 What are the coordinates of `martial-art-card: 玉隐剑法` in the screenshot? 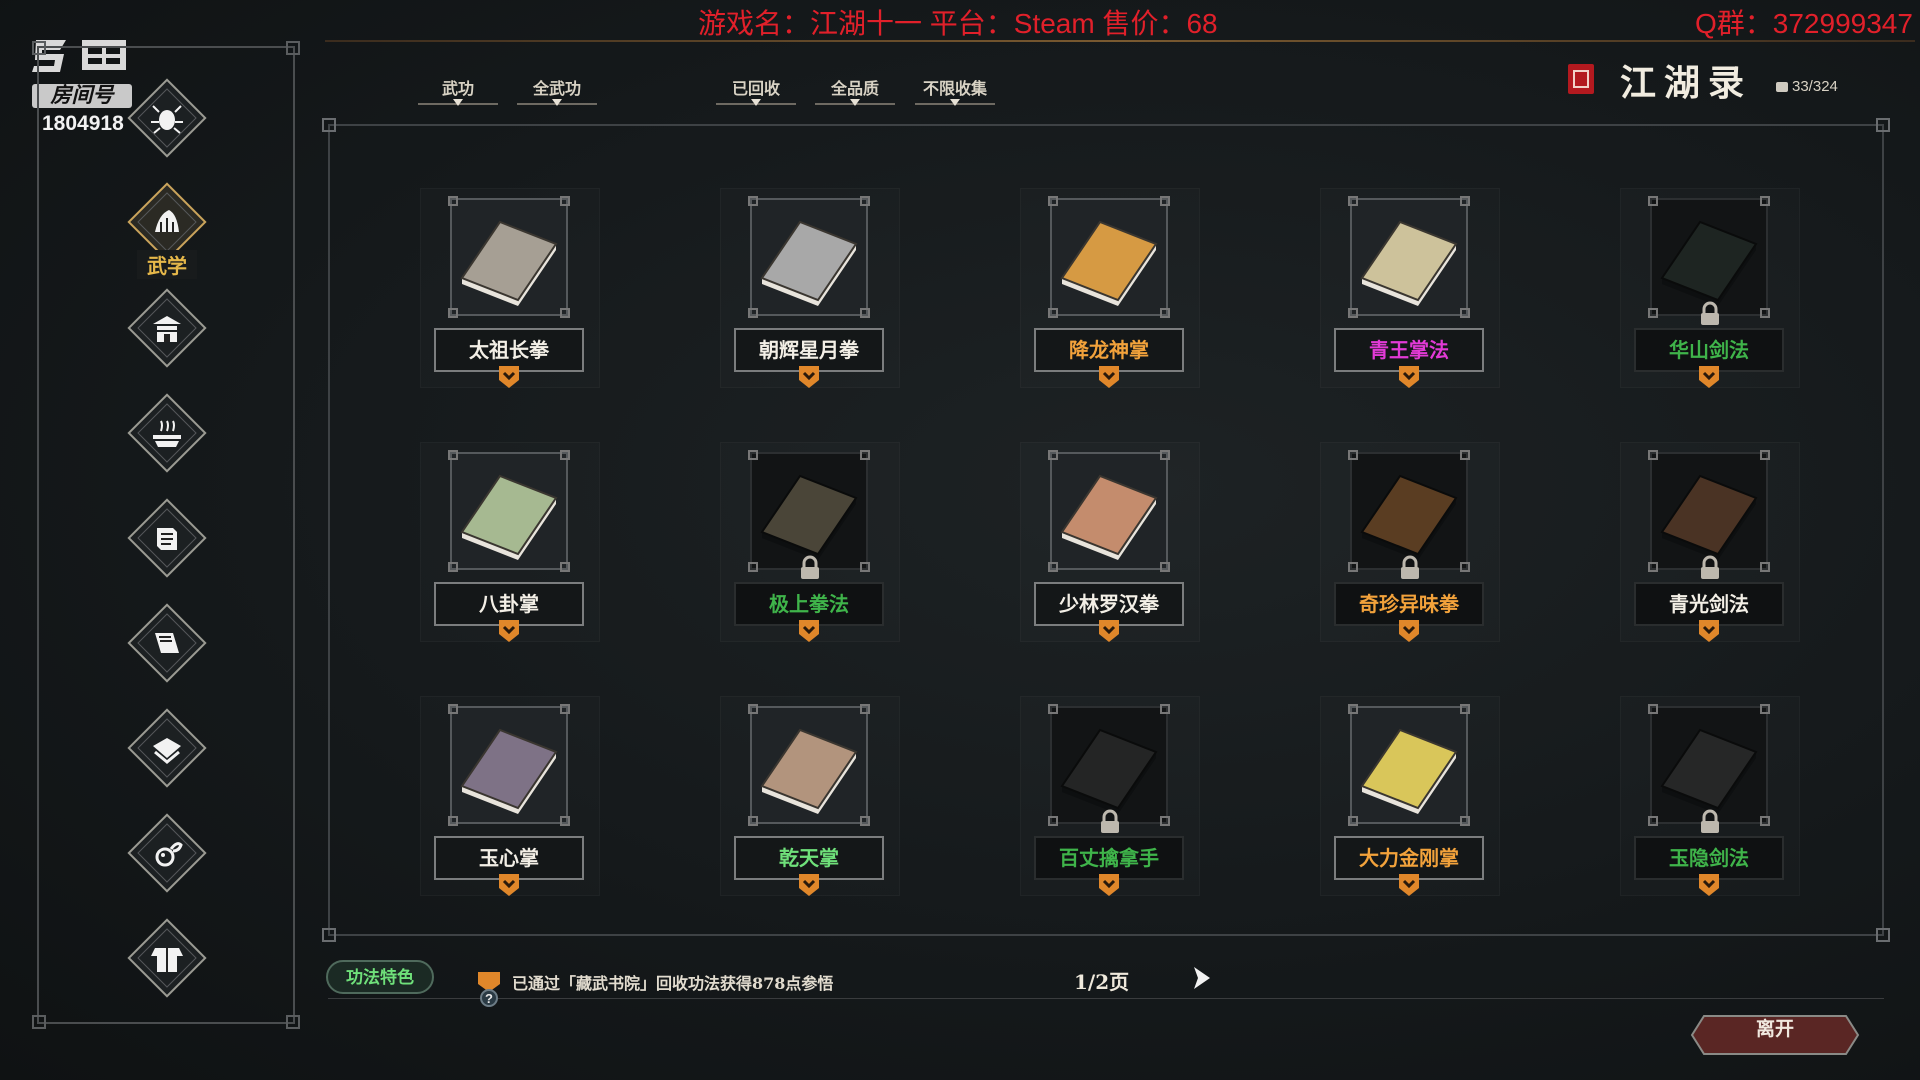 It's located at (1710, 796).